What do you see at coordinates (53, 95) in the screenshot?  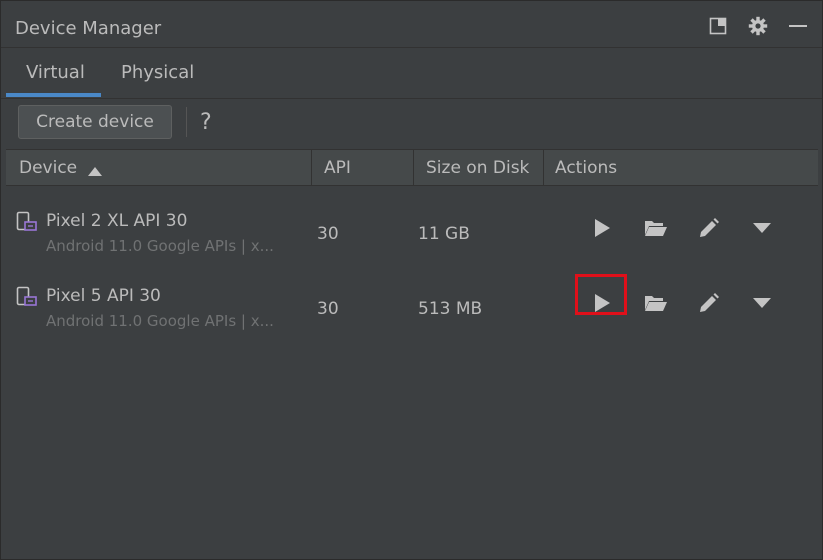 I see `selected-tab-indicator` at bounding box center [53, 95].